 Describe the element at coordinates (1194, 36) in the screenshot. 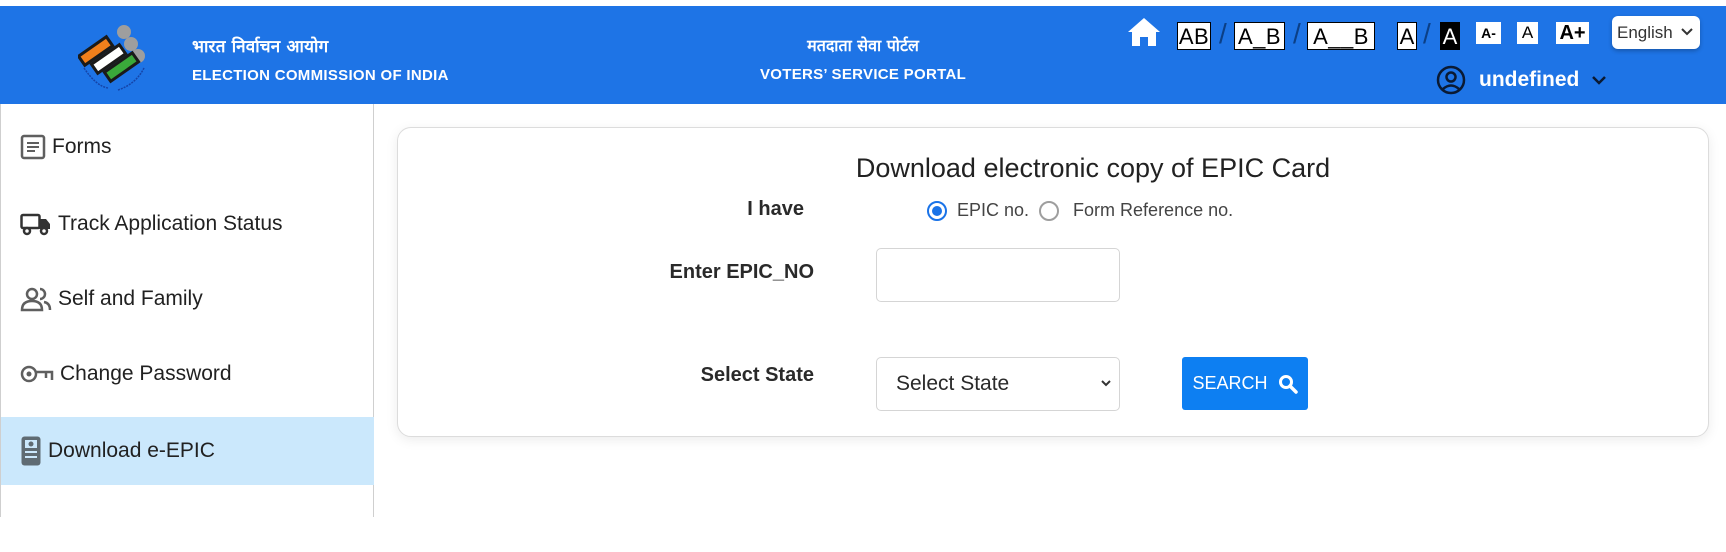

I see `spacing-normal-button: AB` at that location.